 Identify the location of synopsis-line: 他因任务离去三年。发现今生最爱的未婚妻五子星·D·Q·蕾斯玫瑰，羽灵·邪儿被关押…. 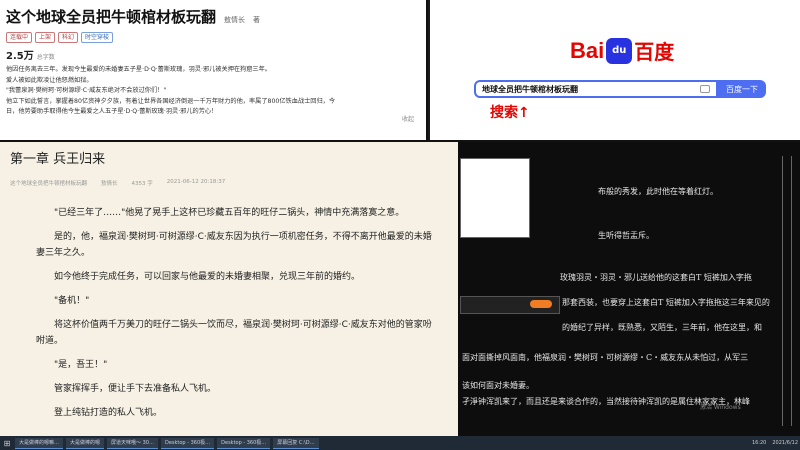
(138, 69).